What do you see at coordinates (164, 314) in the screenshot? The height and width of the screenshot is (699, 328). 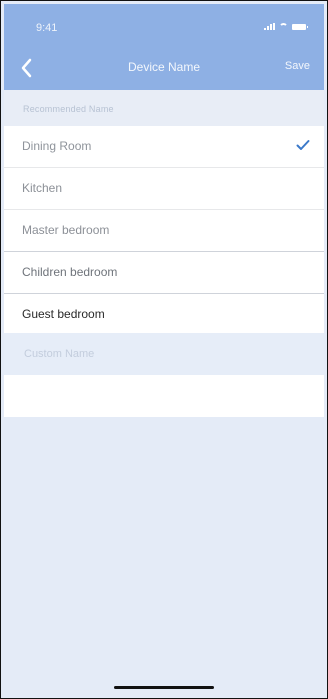 I see `list-item-guest-bedroom: Guest bedroom` at bounding box center [164, 314].